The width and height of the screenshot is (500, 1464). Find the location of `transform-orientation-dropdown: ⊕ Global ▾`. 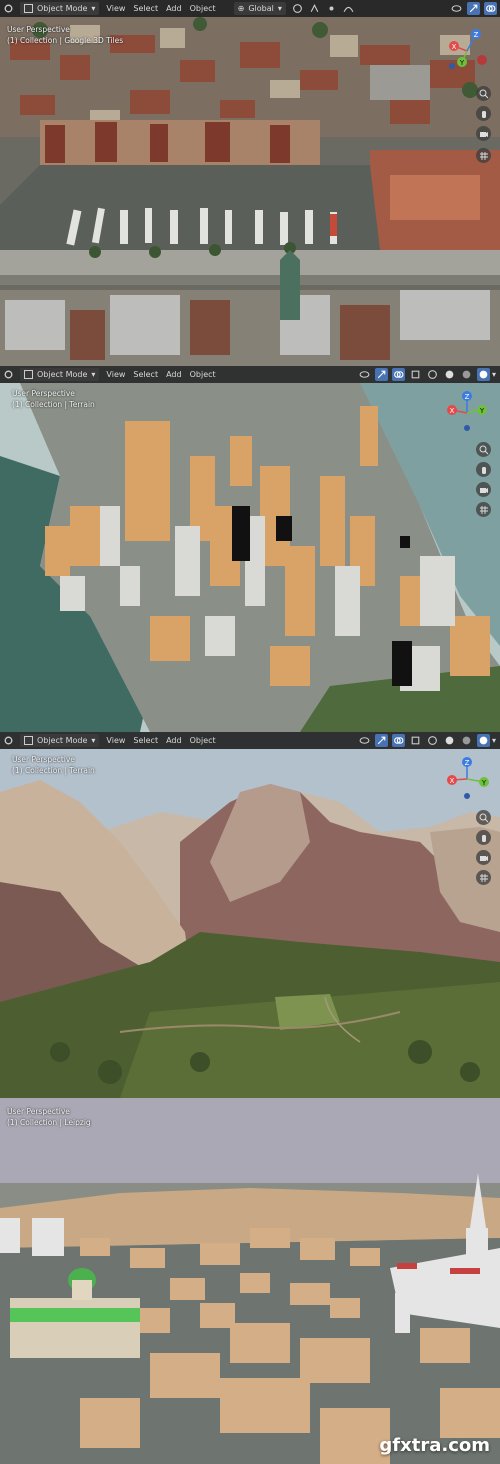

transform-orientation-dropdown: ⊕ Global ▾ is located at coordinates (259, 8).